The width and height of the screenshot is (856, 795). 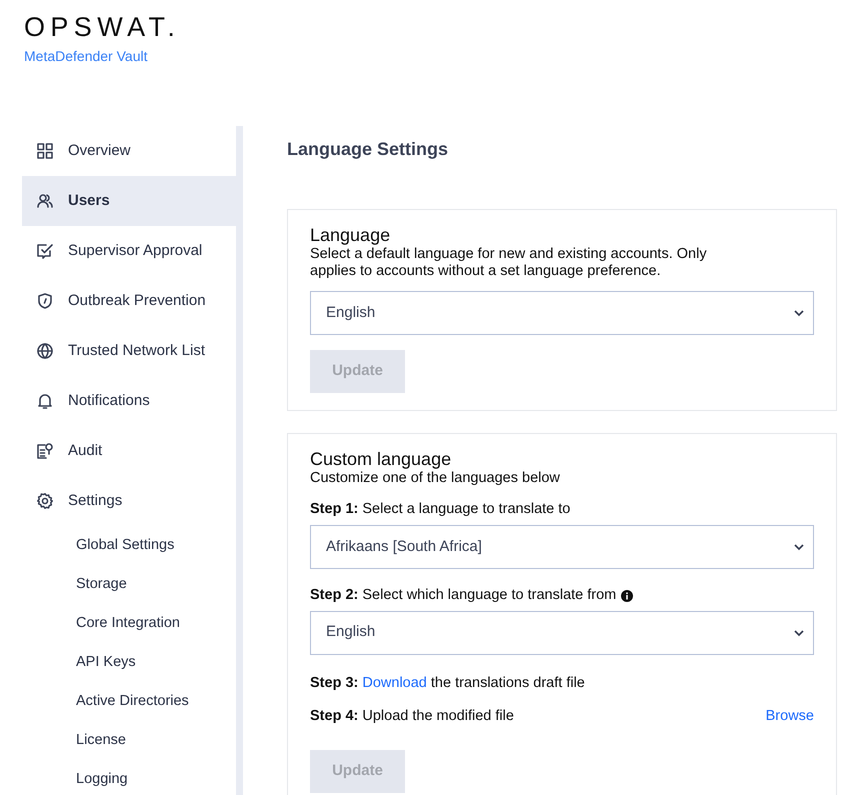 What do you see at coordinates (45, 451) in the screenshot?
I see `document-search-icon` at bounding box center [45, 451].